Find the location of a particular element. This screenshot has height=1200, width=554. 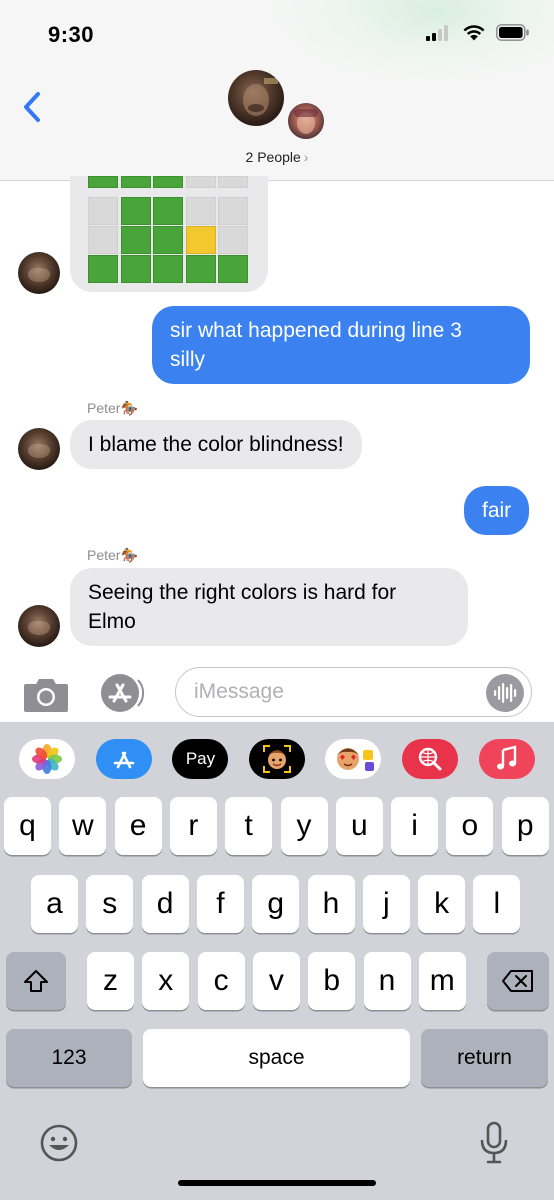

outgoing-message-bubble: fair is located at coordinates (497, 510).